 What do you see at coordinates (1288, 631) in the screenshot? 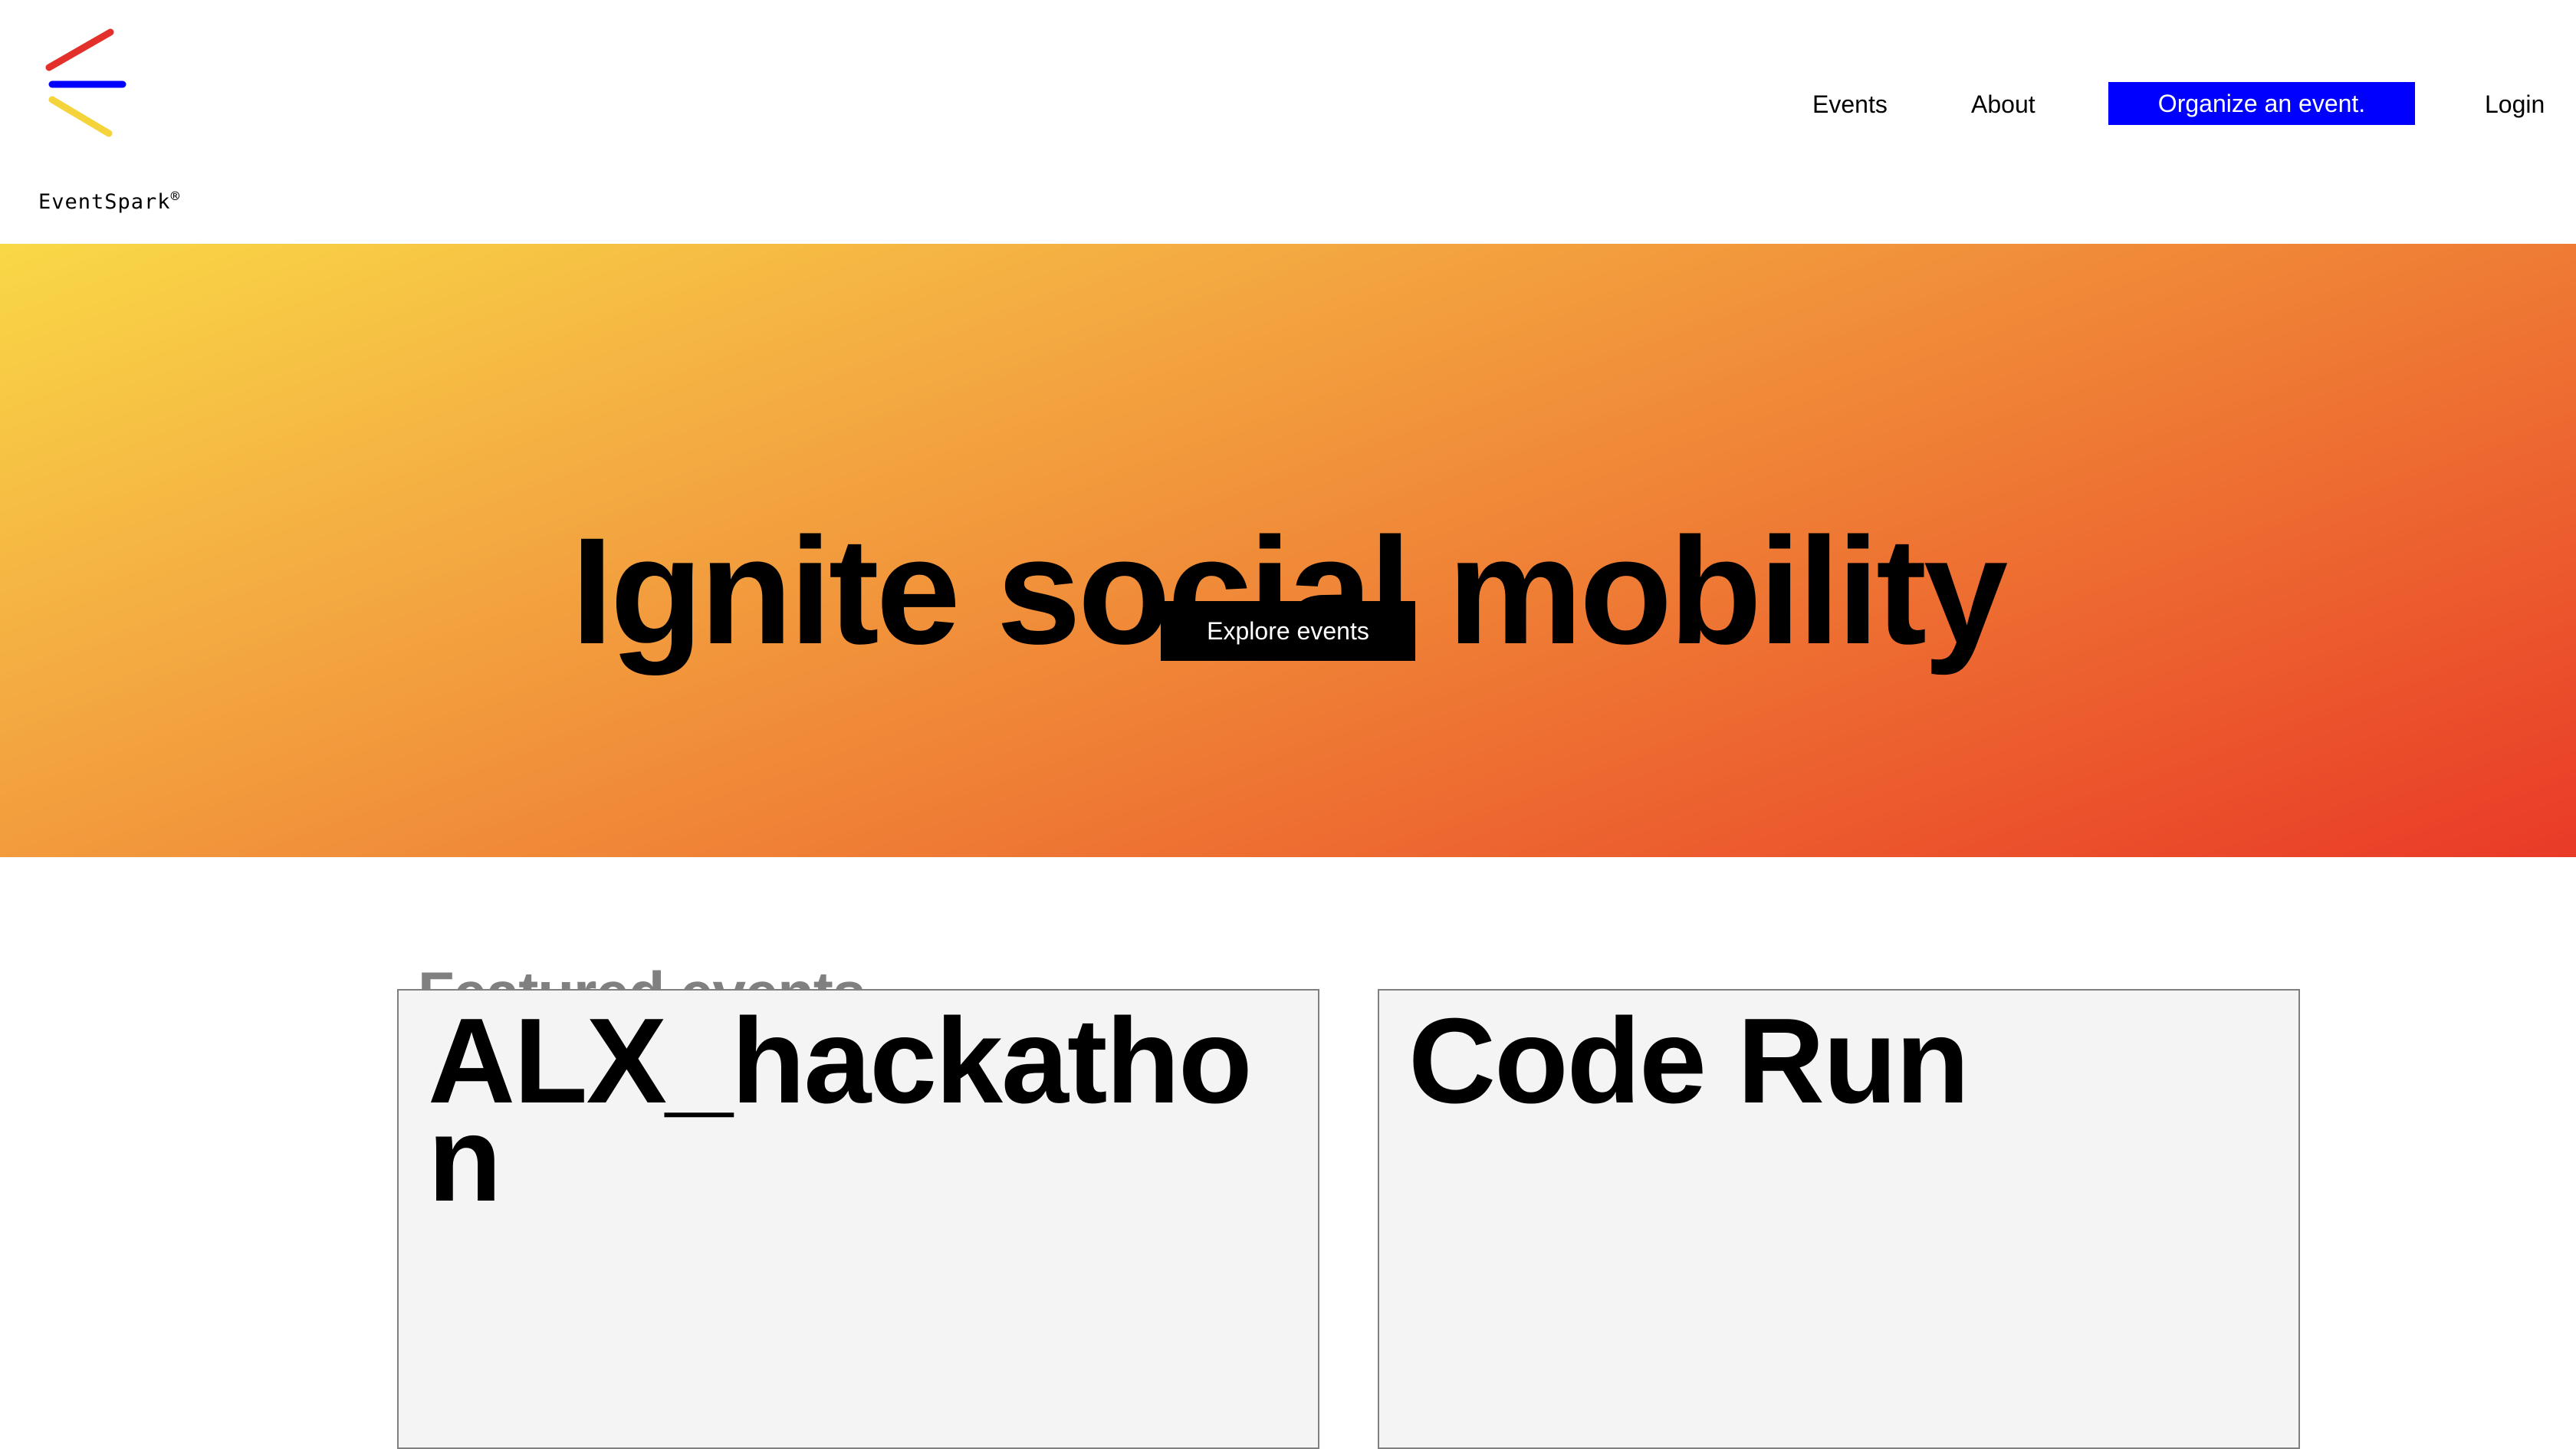
I see `explore-events-button: Explore events` at bounding box center [1288, 631].